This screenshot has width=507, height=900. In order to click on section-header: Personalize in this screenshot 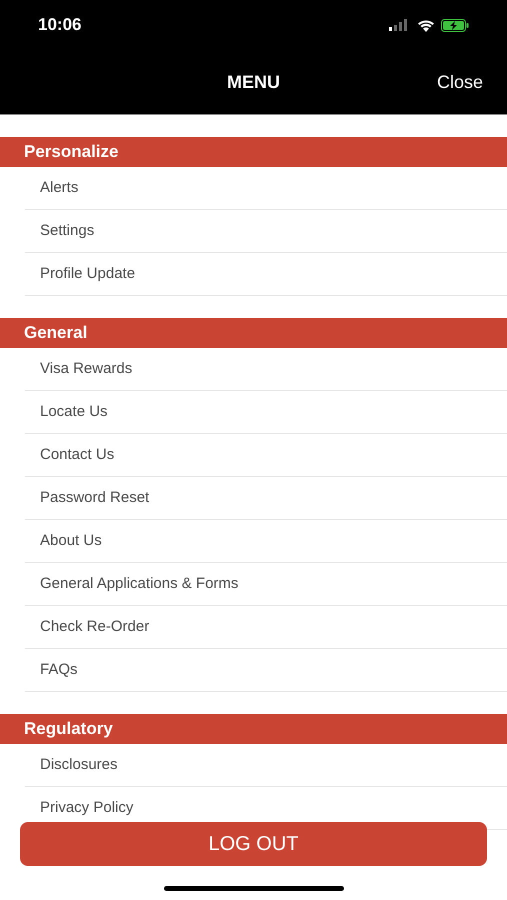, I will do `click(253, 152)`.